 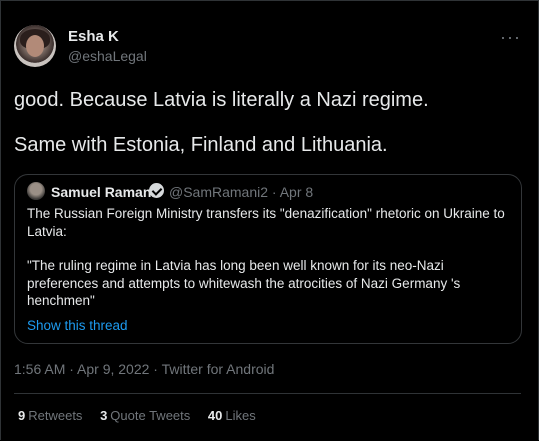 What do you see at coordinates (103, 192) in the screenshot?
I see `quoted-author-name: Samuel Ramani` at bounding box center [103, 192].